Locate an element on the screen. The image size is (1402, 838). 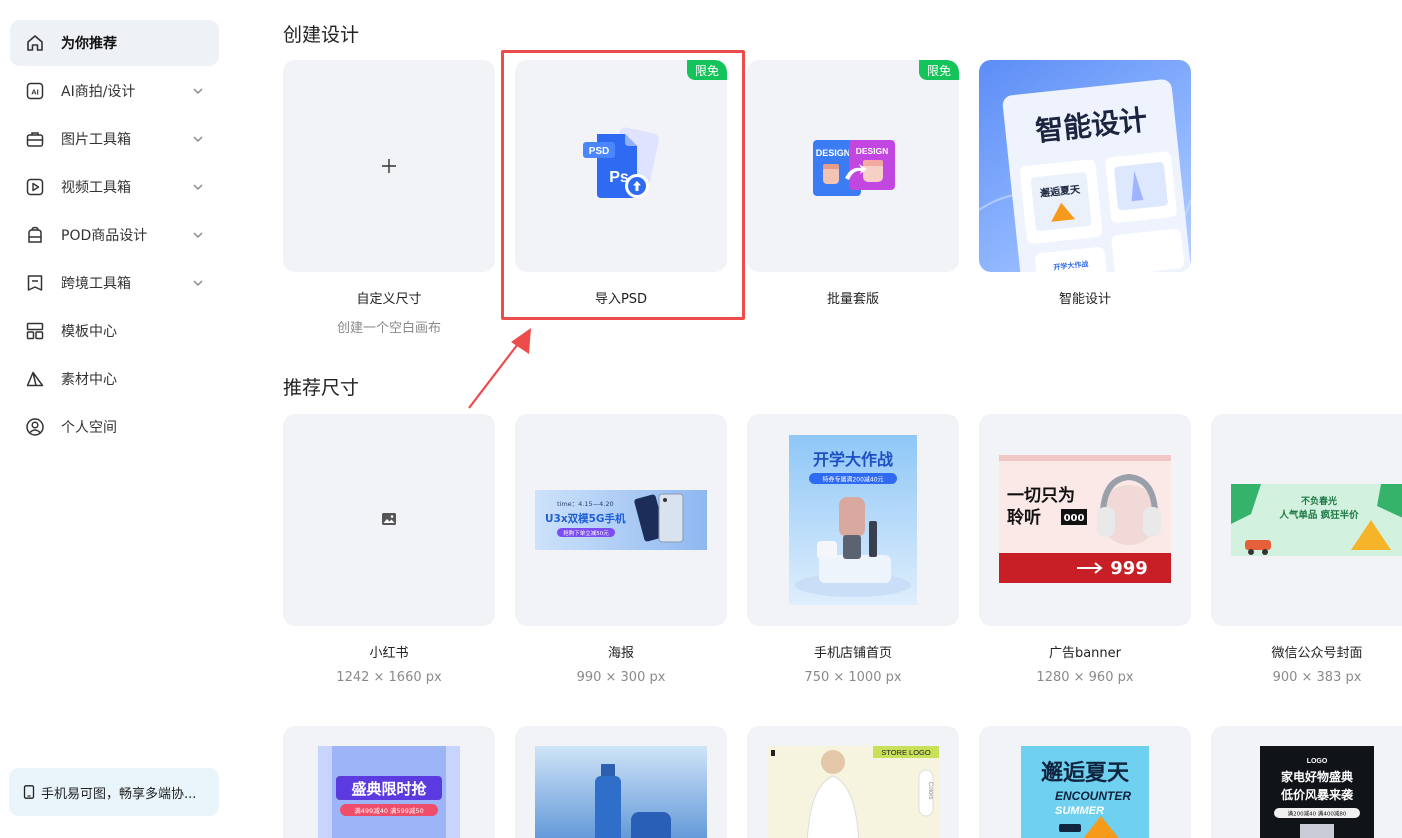
sidebar-item-personal-space: 个人空间 is located at coordinates (114, 427).